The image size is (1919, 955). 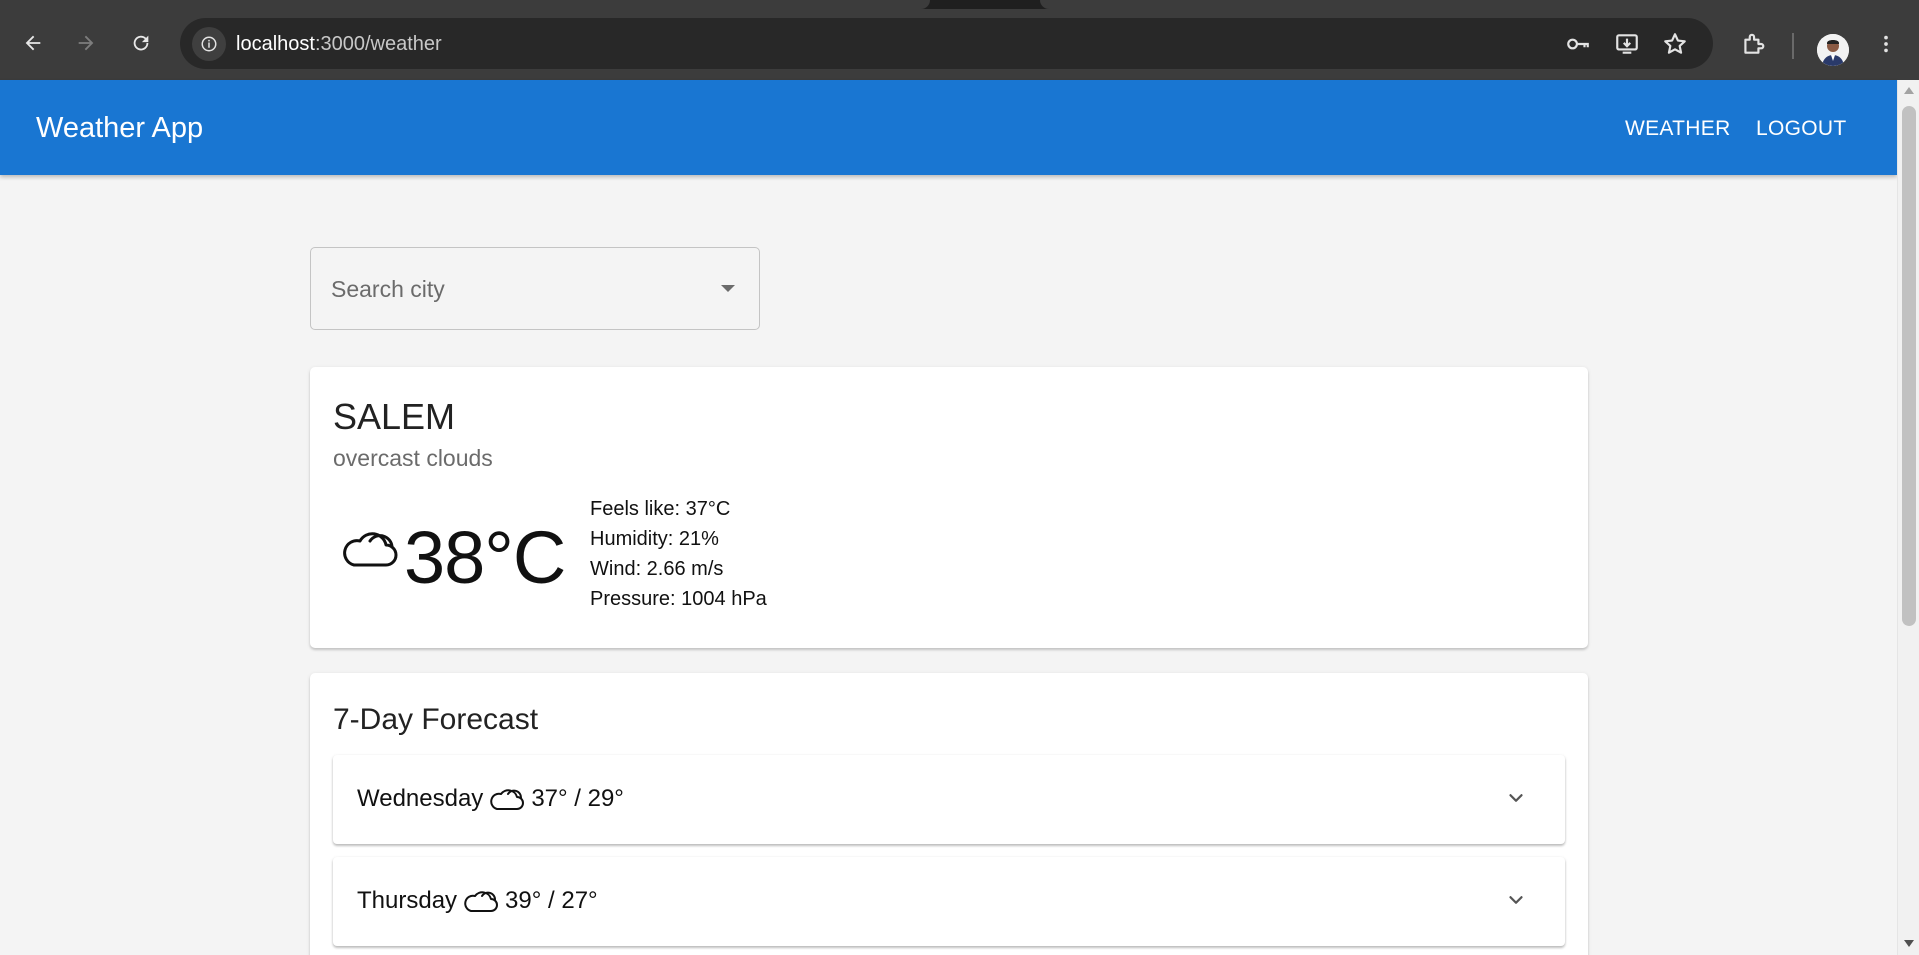 What do you see at coordinates (33, 43) in the screenshot?
I see `back-icon` at bounding box center [33, 43].